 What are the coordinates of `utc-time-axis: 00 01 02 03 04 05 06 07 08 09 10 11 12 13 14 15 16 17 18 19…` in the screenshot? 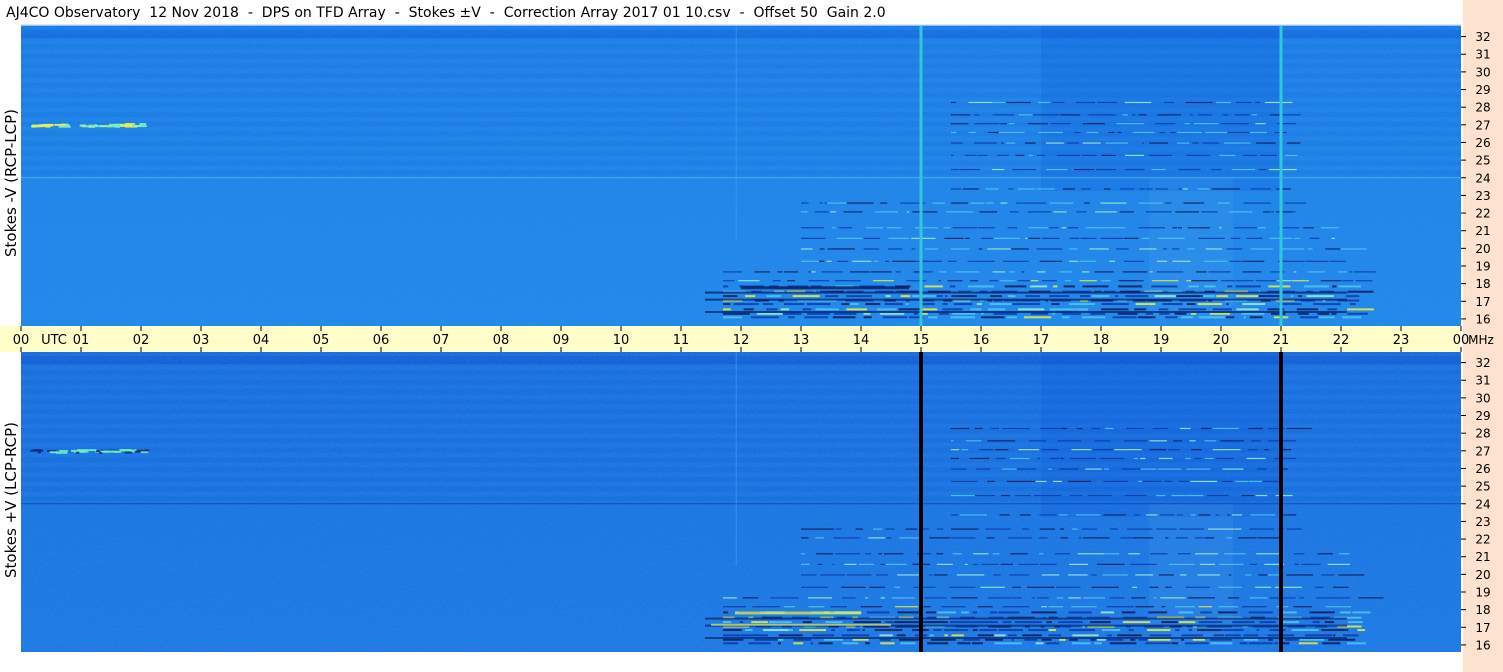 It's located at (747, 339).